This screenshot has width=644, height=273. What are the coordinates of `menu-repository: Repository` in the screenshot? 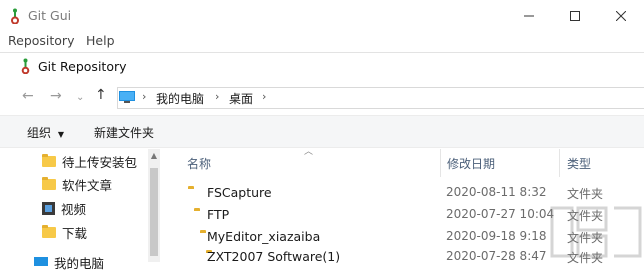 It's located at (41, 40).